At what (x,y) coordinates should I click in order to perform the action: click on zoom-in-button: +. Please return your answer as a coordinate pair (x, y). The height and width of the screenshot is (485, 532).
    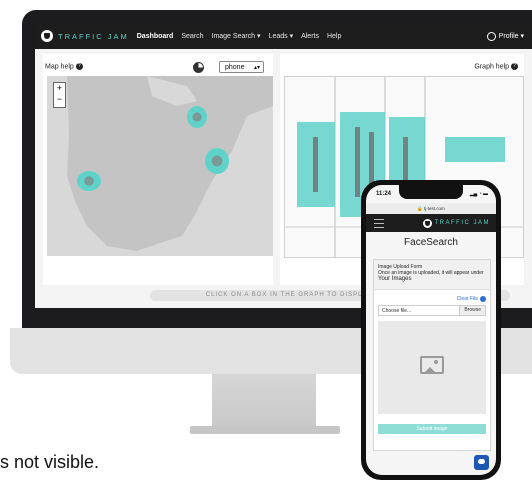
    Looking at the image, I should click on (59, 88).